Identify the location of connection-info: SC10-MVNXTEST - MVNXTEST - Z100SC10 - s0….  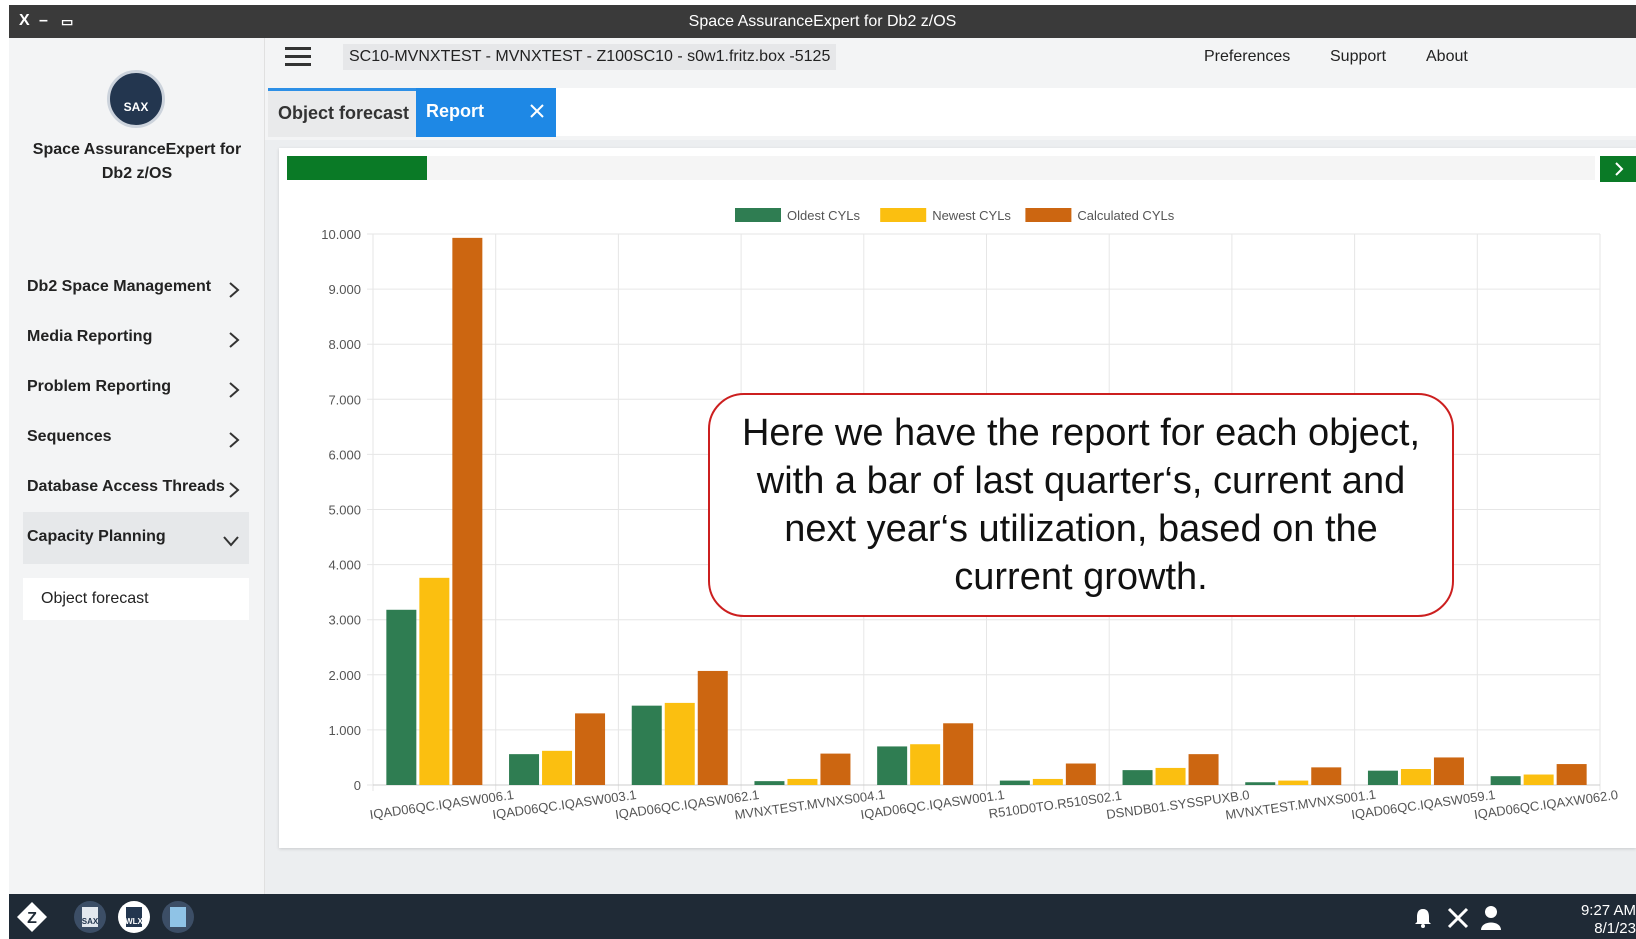
(590, 57).